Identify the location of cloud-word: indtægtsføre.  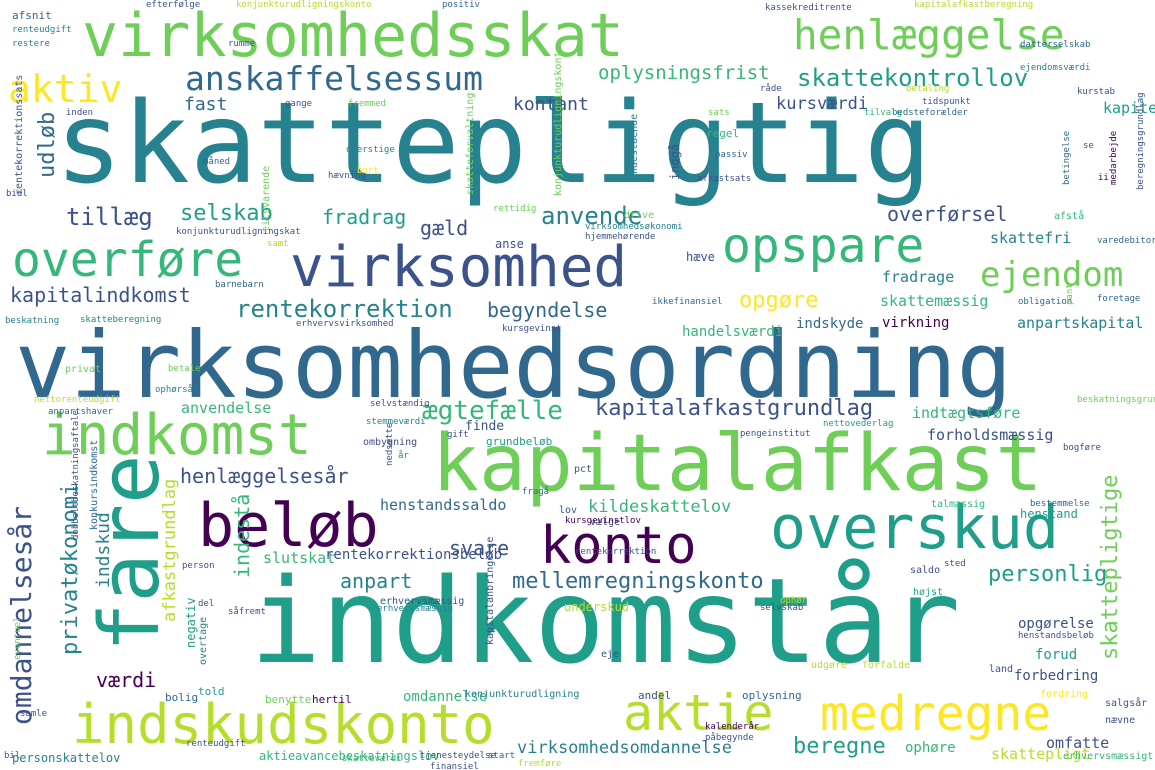
(966, 413).